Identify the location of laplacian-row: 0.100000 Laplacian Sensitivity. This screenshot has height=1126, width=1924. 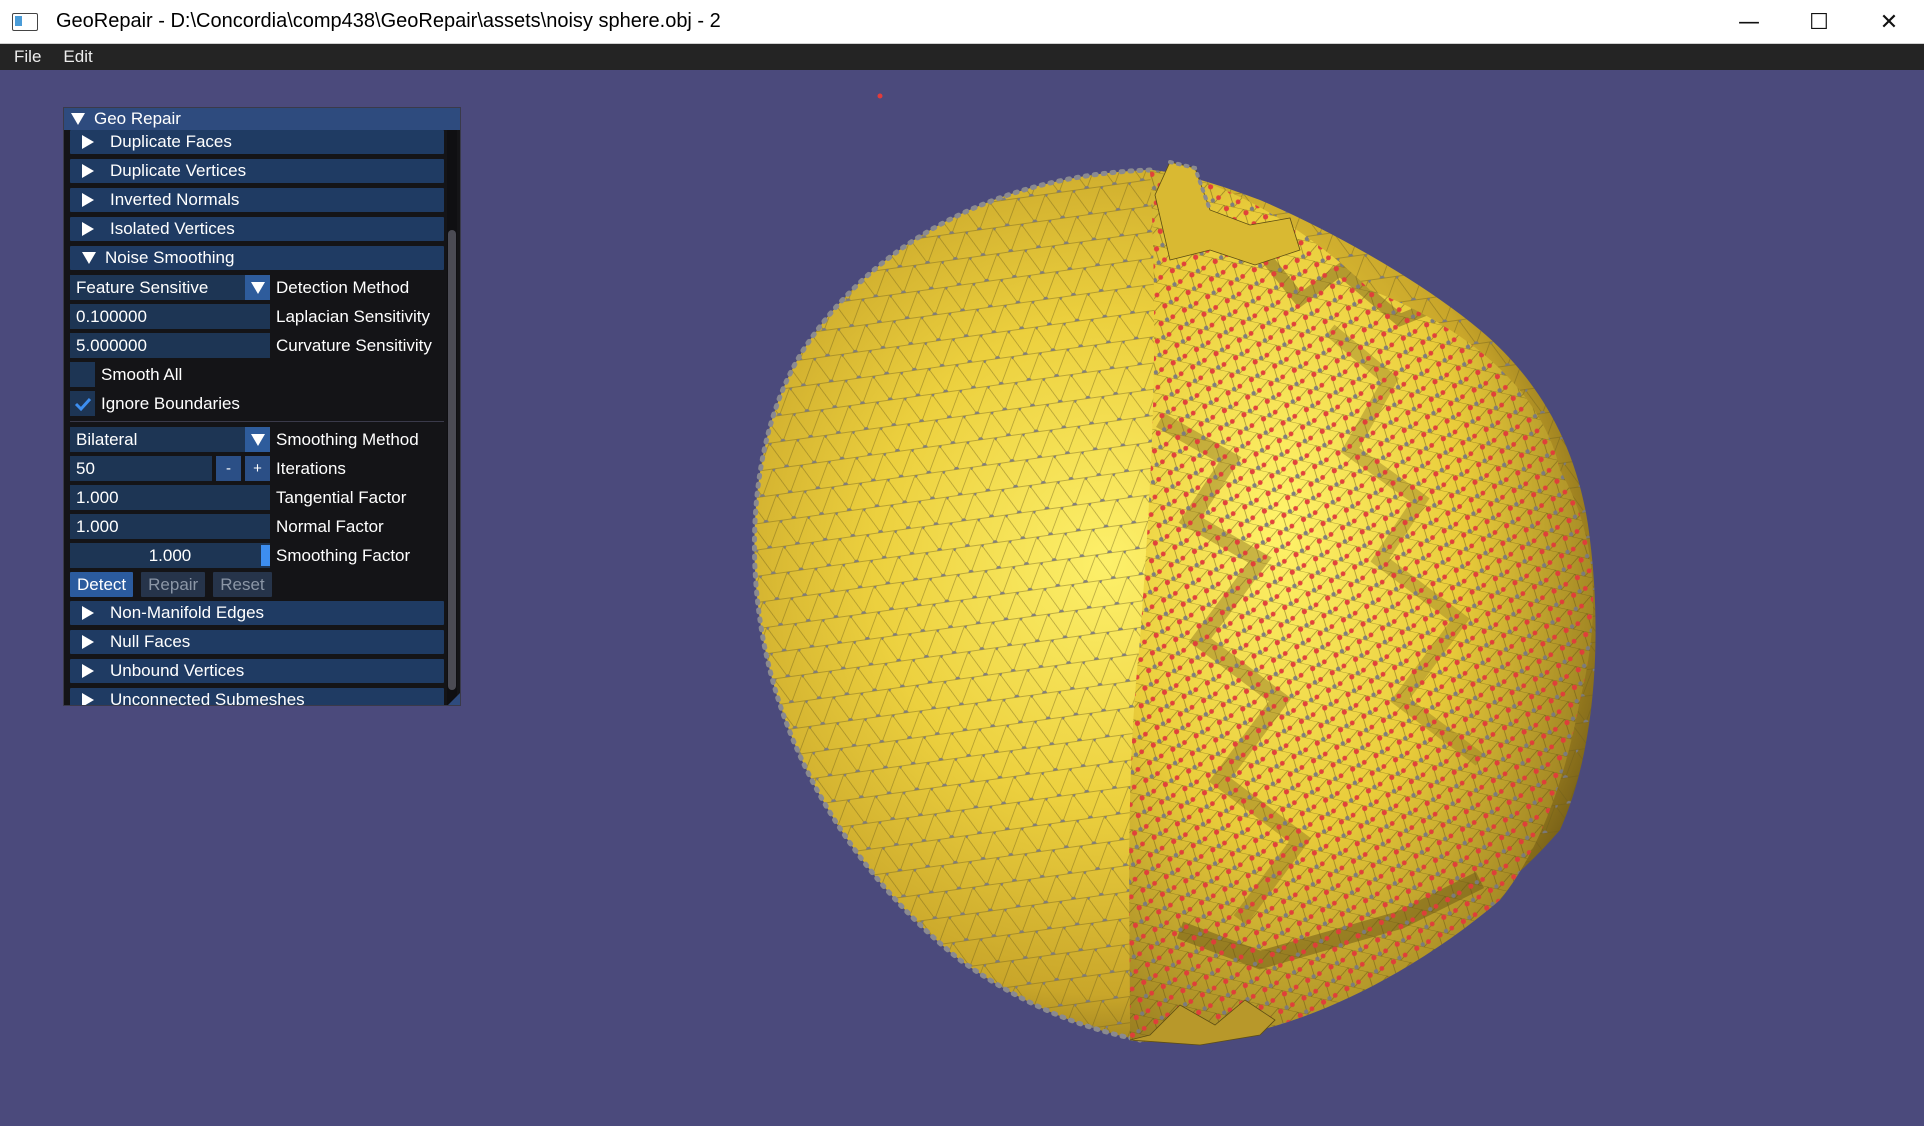
(257, 316).